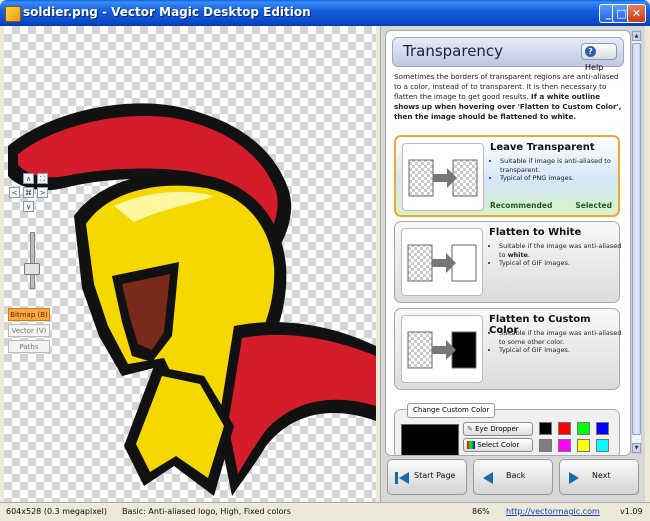 This screenshot has height=521, width=650. I want to click on select-color-button: Select Color, so click(498, 445).